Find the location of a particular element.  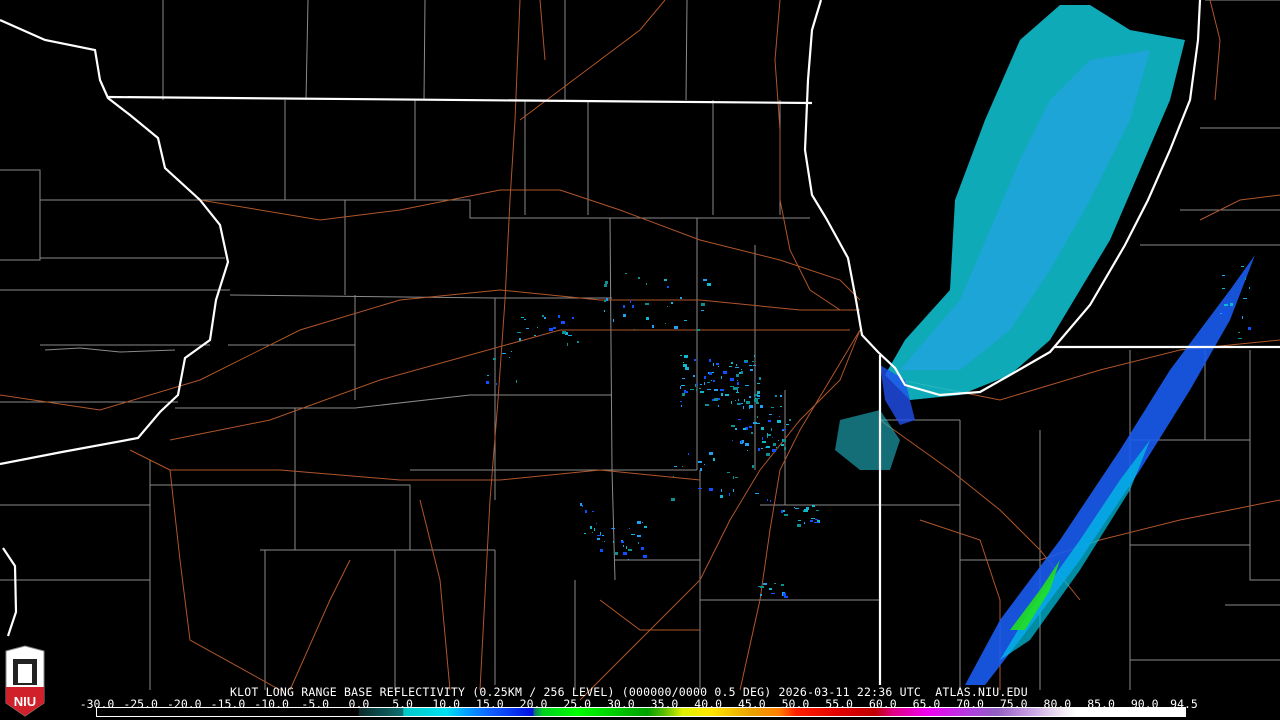

mississippi-river-border-south is located at coordinates (10, 592).